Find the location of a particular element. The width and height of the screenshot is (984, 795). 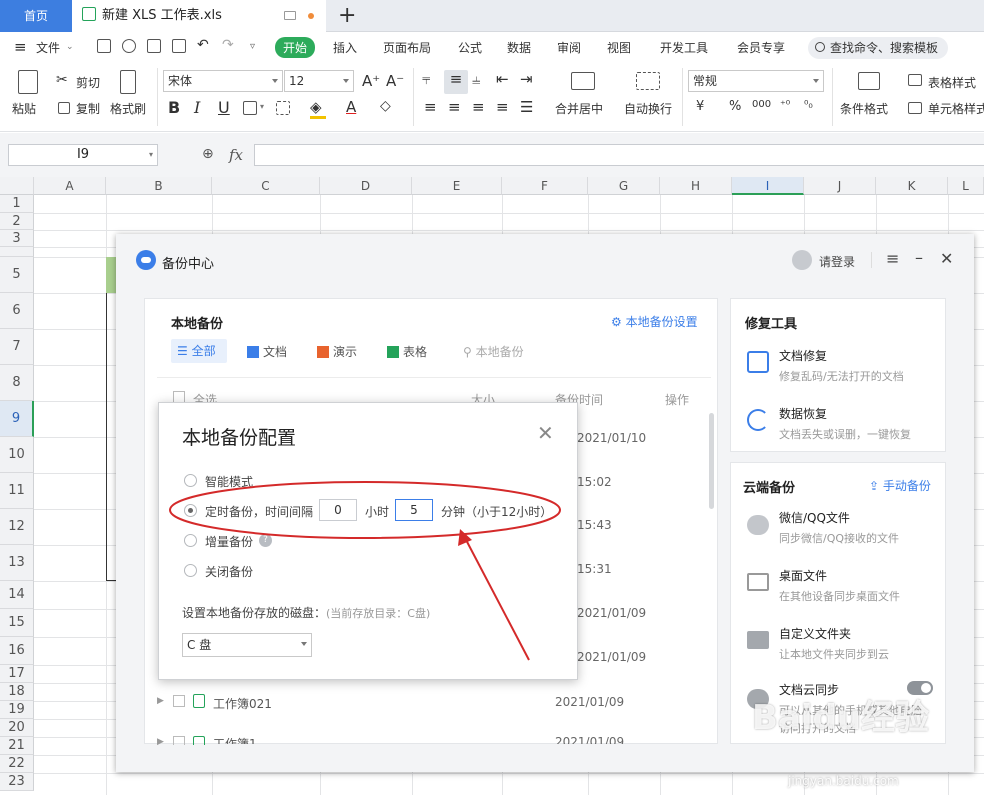

help-icon: ? is located at coordinates (265, 540).